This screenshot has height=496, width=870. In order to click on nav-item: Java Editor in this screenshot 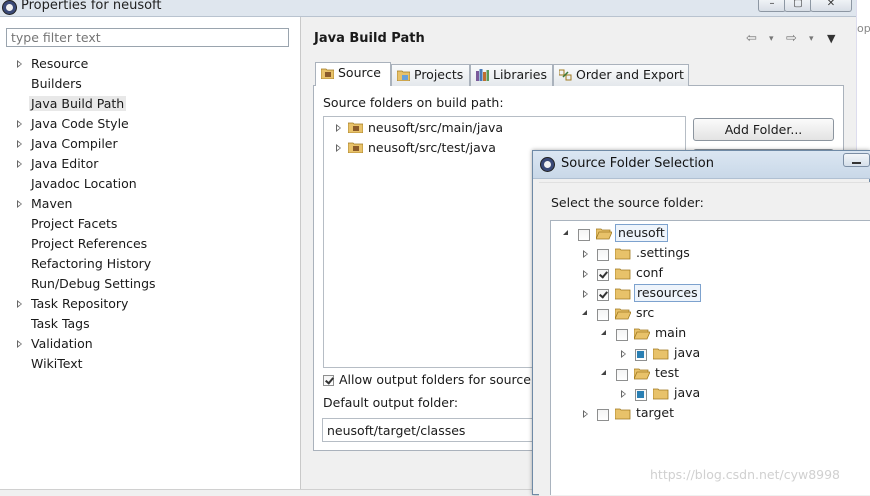, I will do `click(58, 164)`.